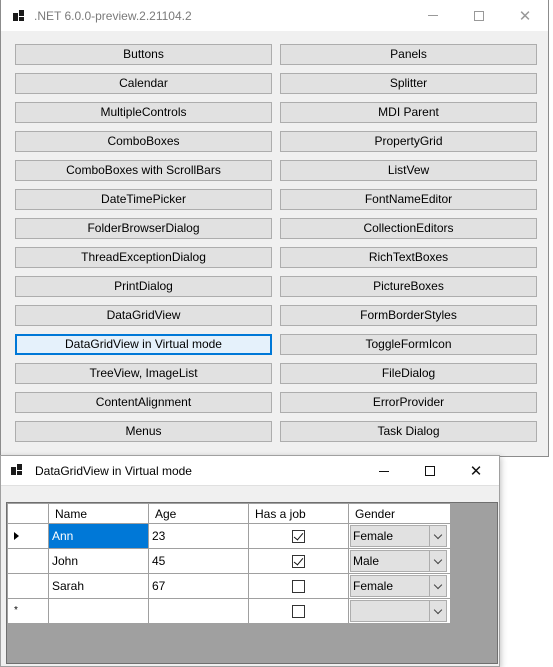  What do you see at coordinates (143, 228) in the screenshot?
I see `folderbrowserdialog-button: FolderBrowserDialog` at bounding box center [143, 228].